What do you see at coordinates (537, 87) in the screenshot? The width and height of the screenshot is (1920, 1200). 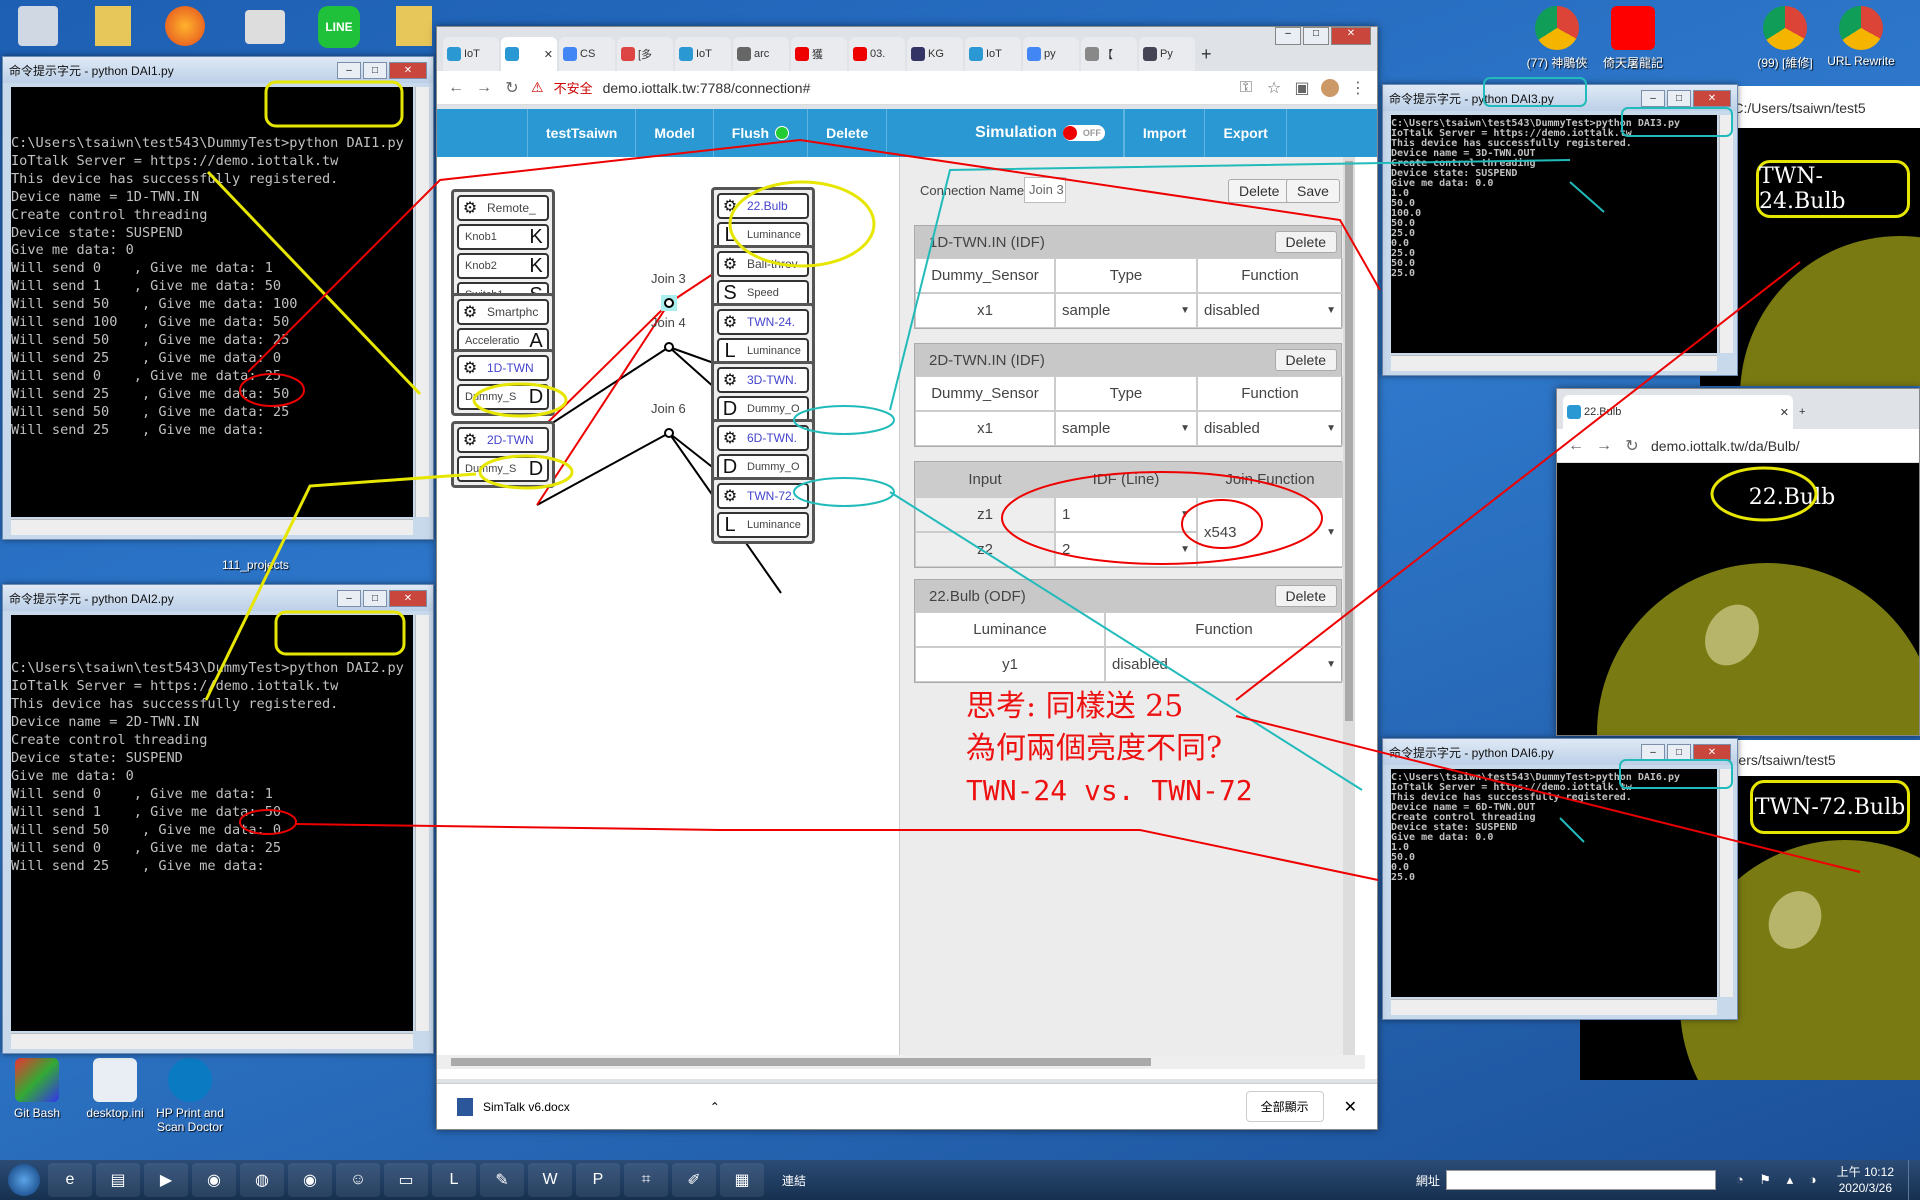 I see `warning-icon: ⚠` at bounding box center [537, 87].